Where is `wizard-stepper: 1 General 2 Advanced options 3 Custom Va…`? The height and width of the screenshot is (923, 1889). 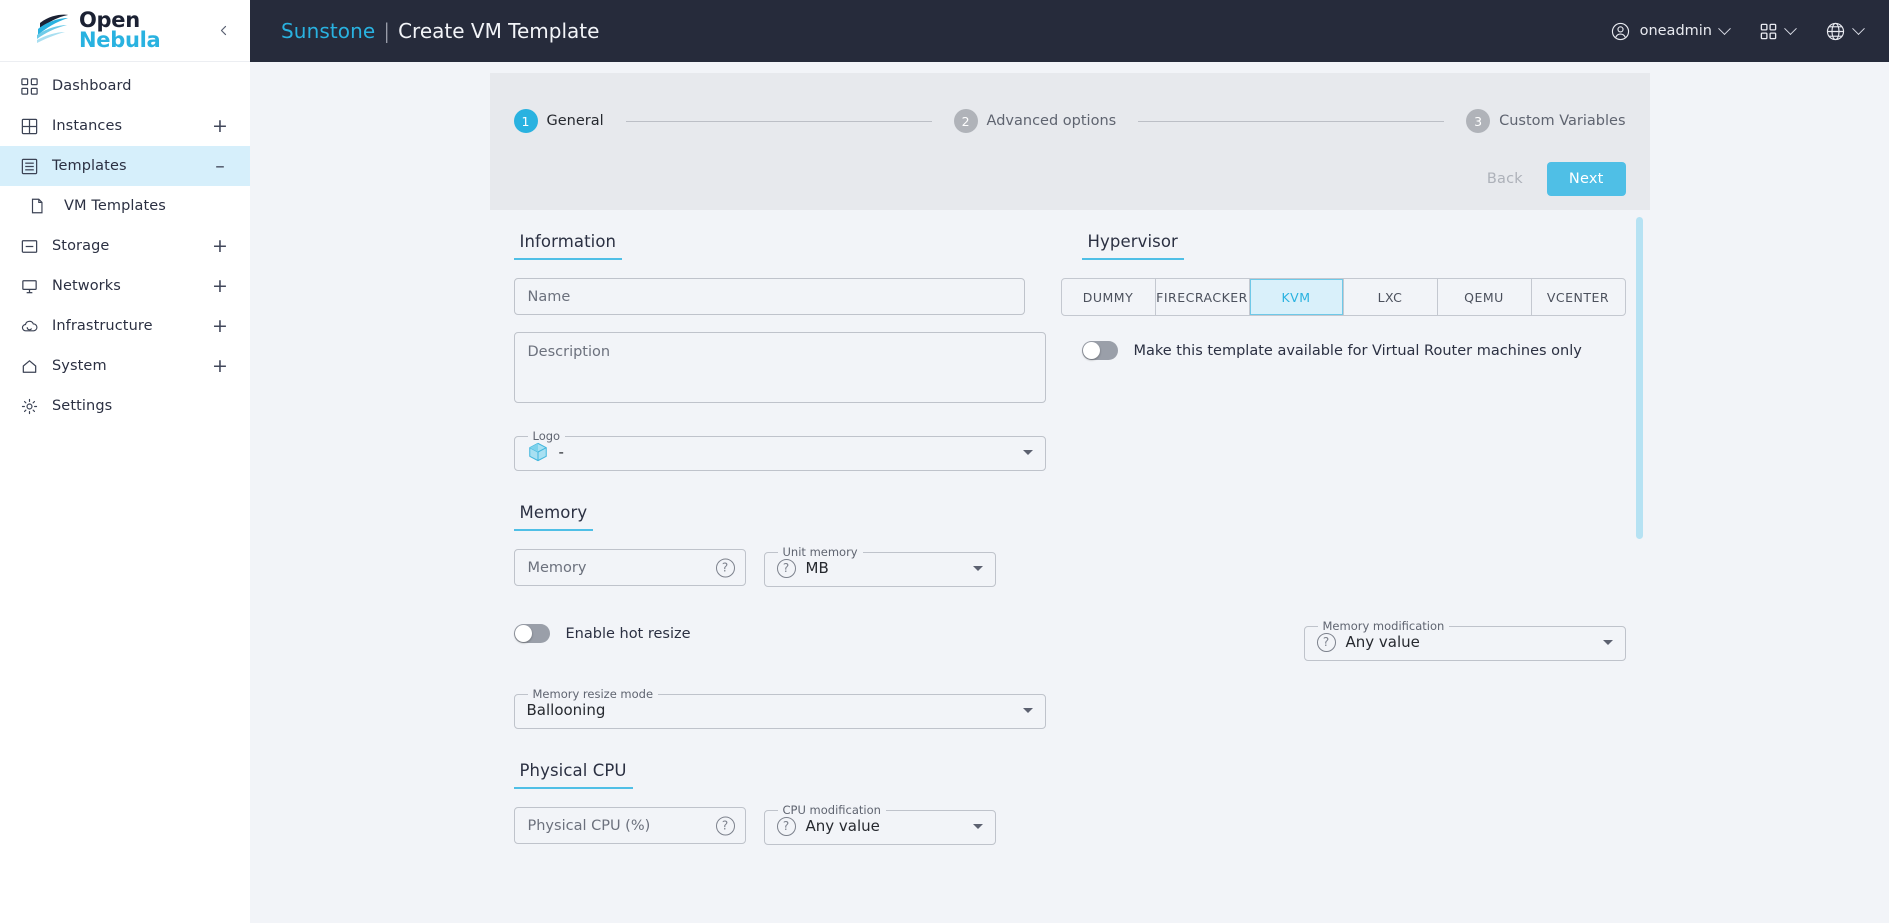
wizard-stepper: 1 General 2 Advanced options 3 Custom Va… is located at coordinates (1069, 116).